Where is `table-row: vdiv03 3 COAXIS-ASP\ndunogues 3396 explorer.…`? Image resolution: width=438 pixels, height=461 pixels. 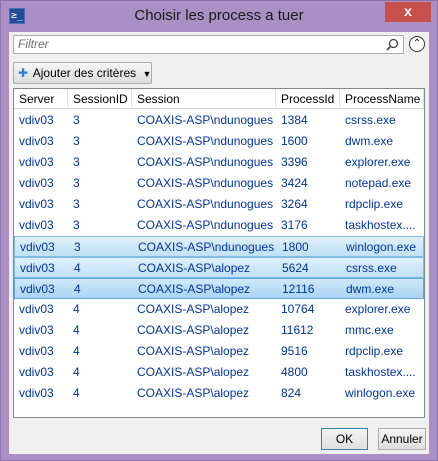
table-row: vdiv03 3 COAXIS-ASP\ndunogues 3396 explorer.… is located at coordinates (219, 162).